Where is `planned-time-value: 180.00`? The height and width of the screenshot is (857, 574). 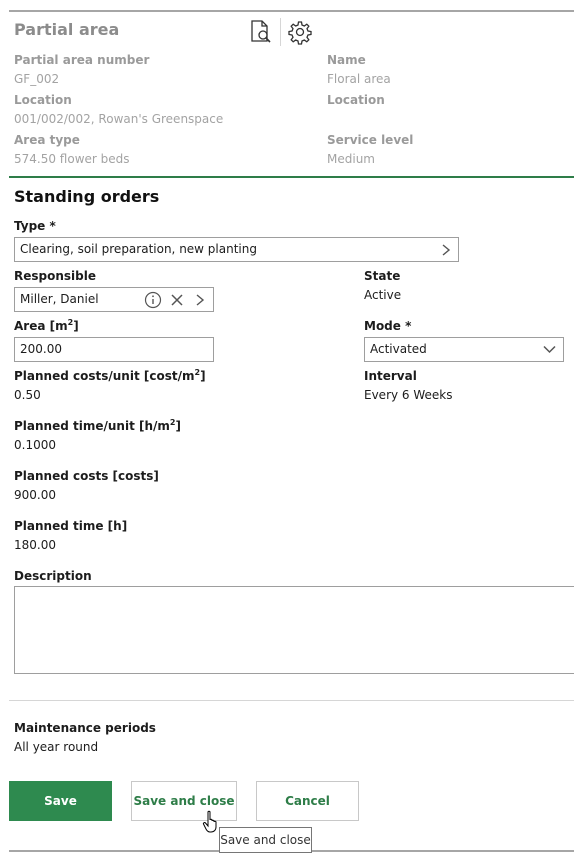
planned-time-value: 180.00 is located at coordinates (35, 545).